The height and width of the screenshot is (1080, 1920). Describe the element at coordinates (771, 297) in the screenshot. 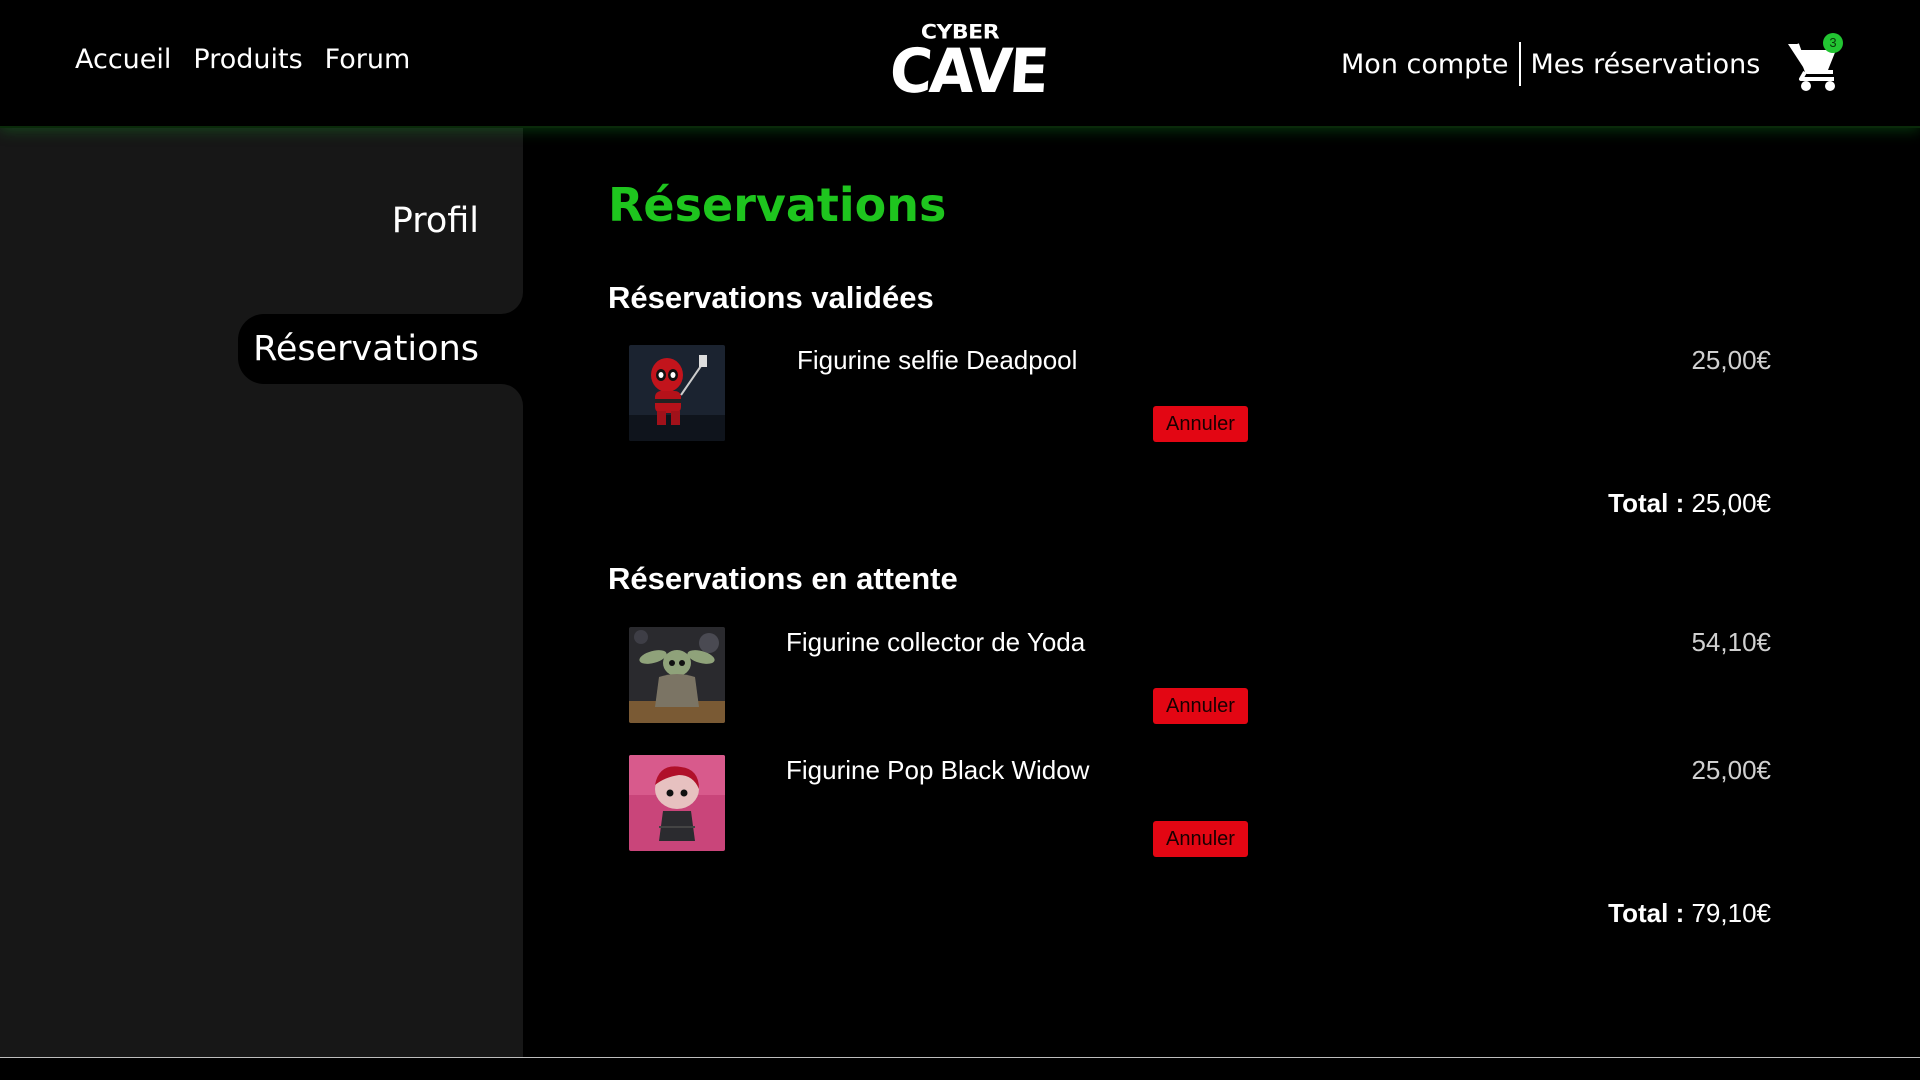

I see `validated-section-title: Réservations validées` at that location.